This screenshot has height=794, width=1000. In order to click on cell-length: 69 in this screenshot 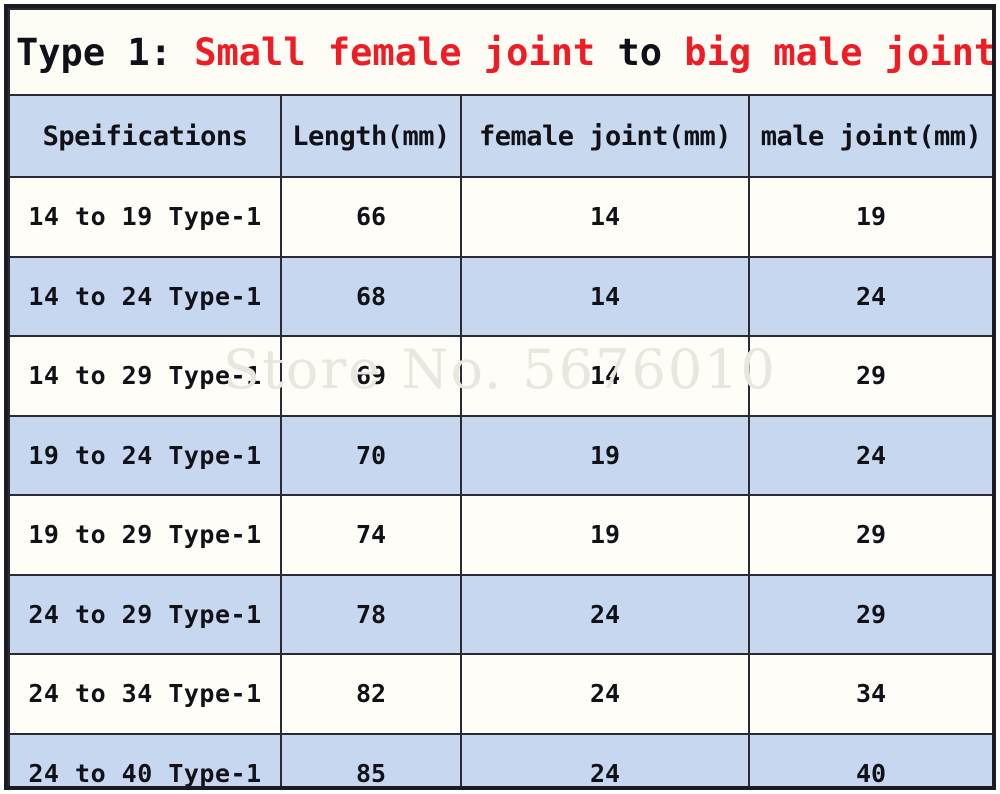, I will do `click(371, 376)`.